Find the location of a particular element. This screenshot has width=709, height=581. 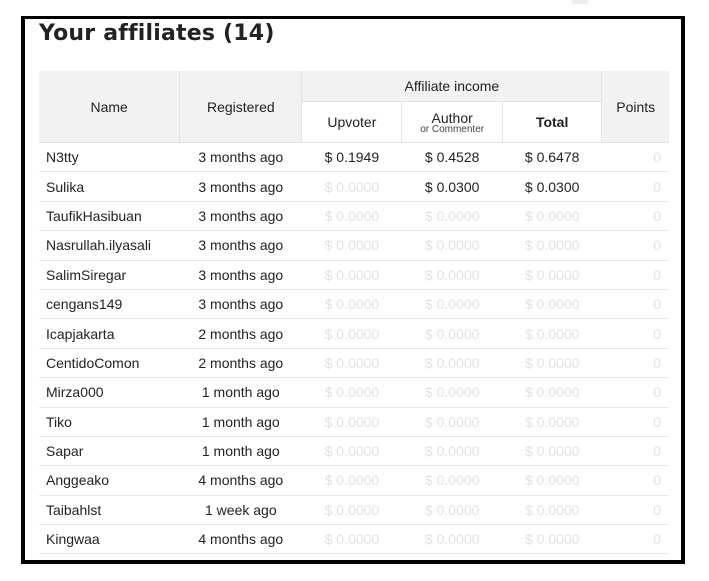

affiliate-name: cengans149 is located at coordinates (109, 304).